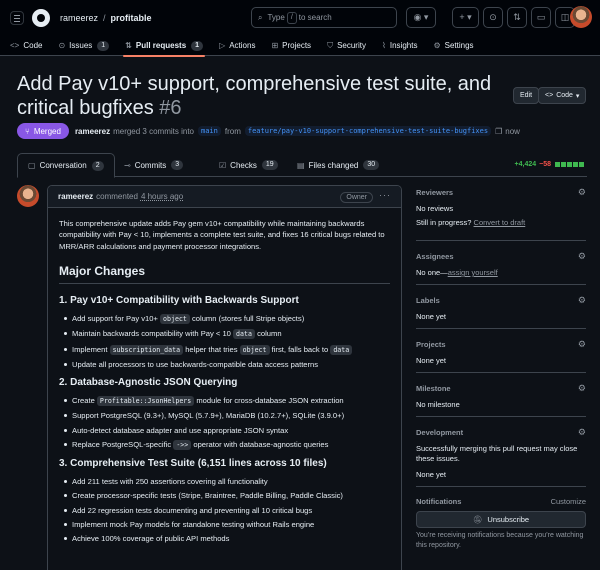 The image size is (600, 570). Describe the element at coordinates (346, 46) in the screenshot. I see `tab-security: ⛉ Security` at that location.